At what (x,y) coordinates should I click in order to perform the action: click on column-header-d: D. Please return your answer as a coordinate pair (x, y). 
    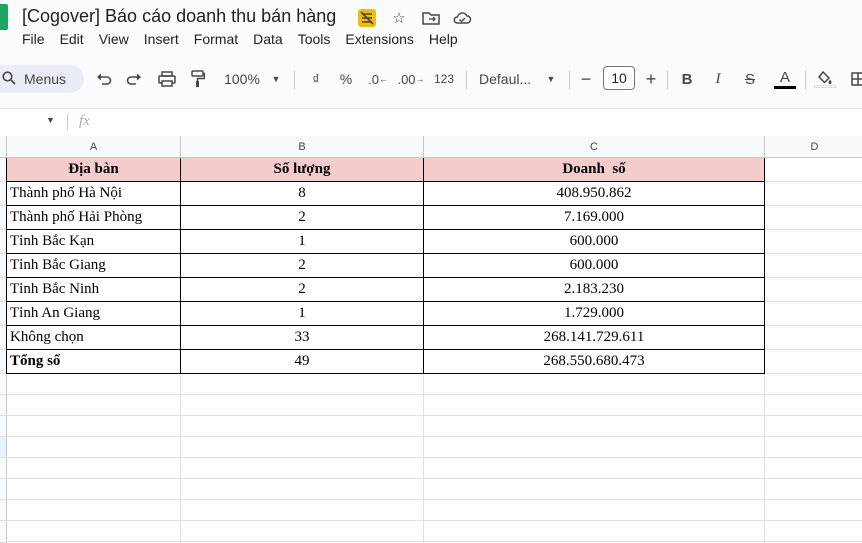
    Looking at the image, I should click on (813, 147).